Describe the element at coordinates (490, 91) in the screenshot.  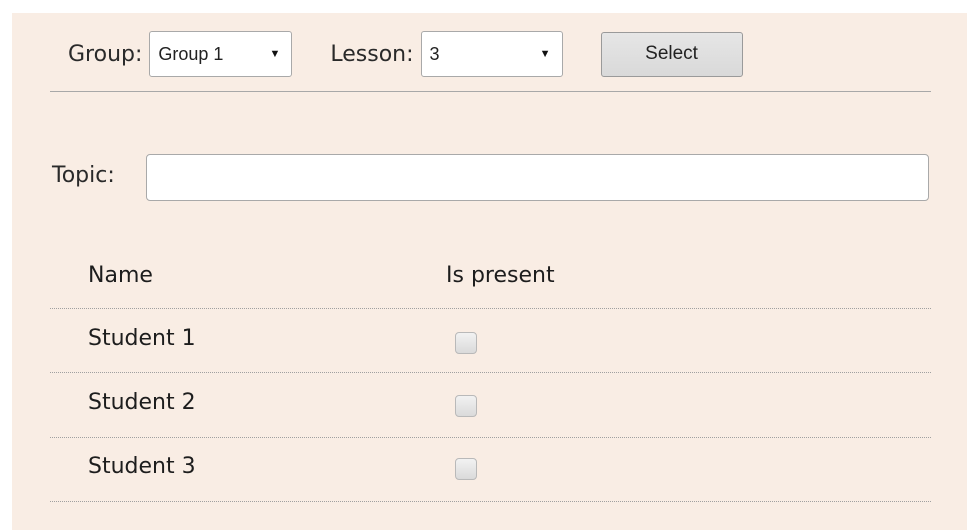
I see `divider` at that location.